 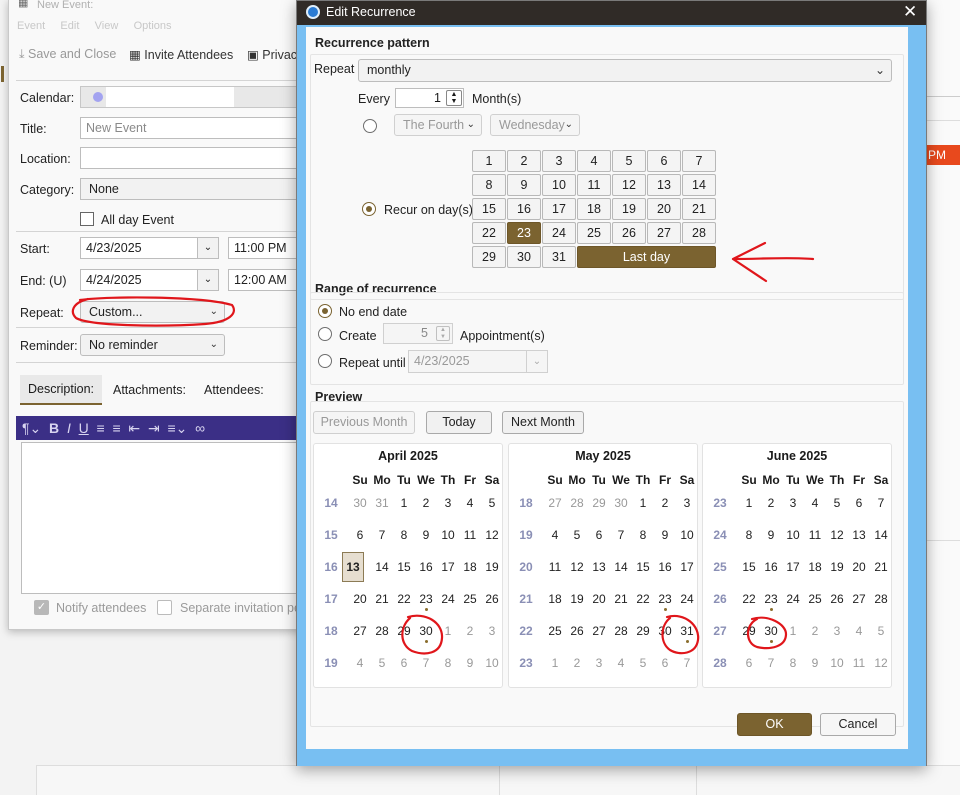 I want to click on title-input: New Event, so click(x=194, y=128).